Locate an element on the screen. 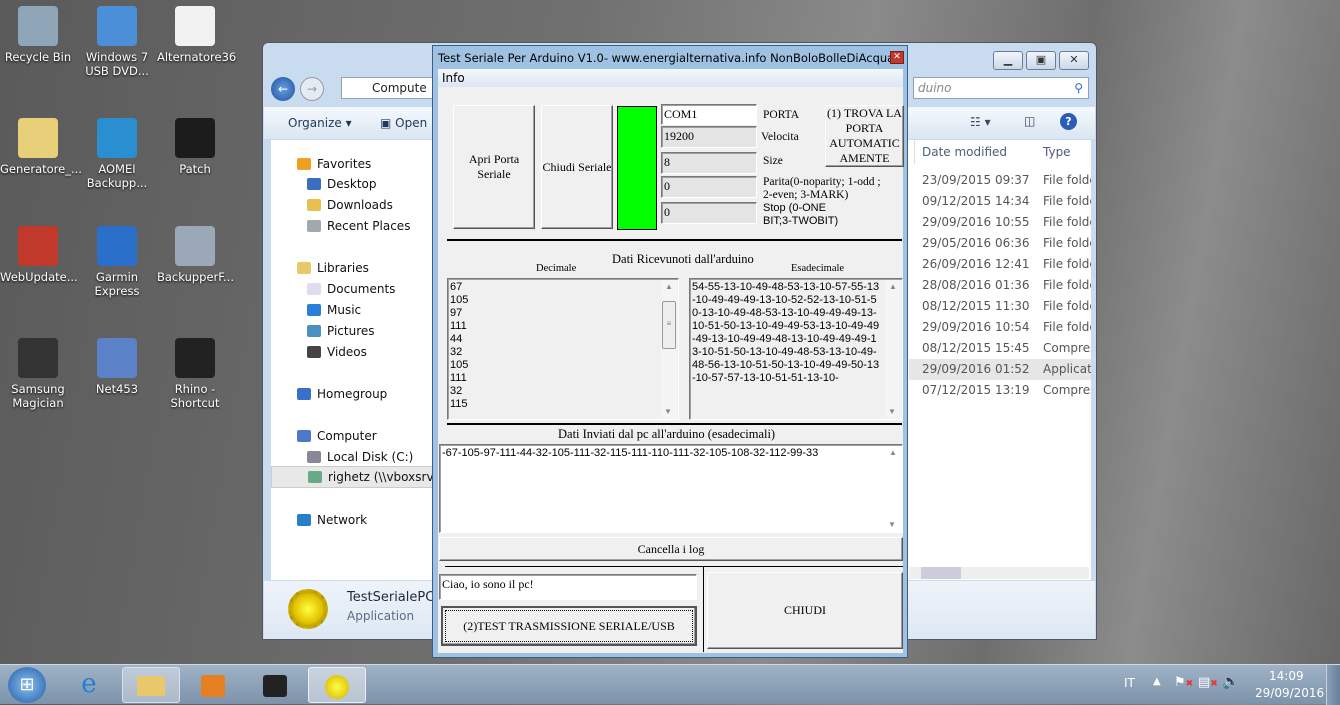  sent-scrollbar: ▲ ▼ is located at coordinates (893, 488).